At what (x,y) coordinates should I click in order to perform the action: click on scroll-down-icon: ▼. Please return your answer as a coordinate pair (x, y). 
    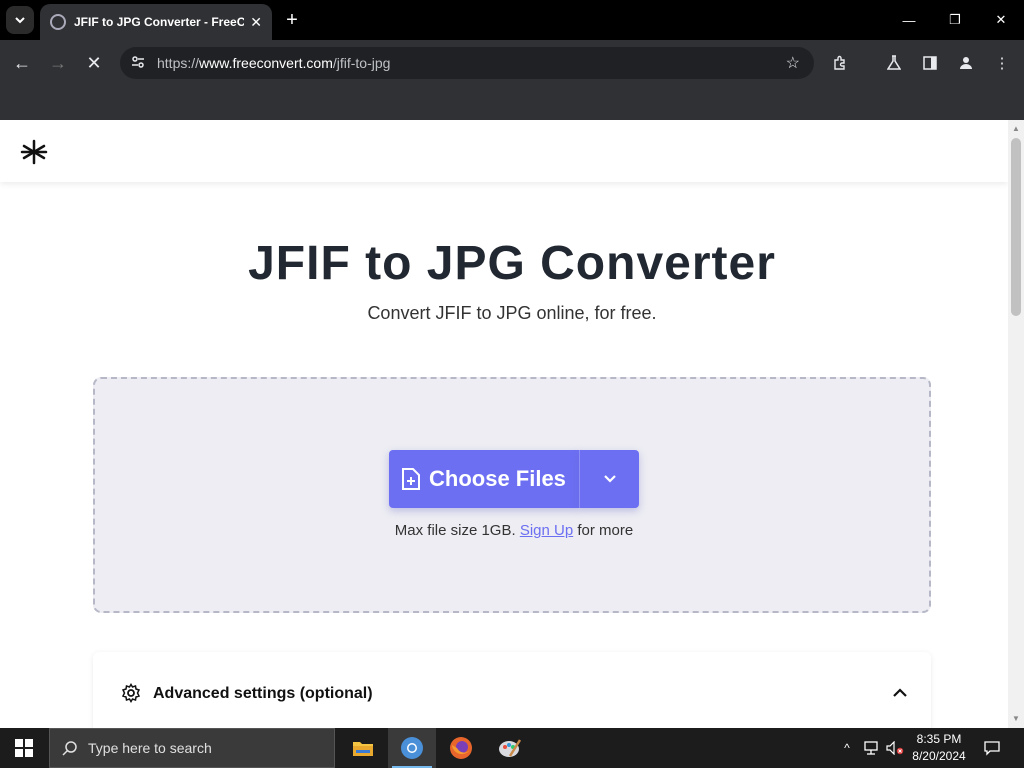
    Looking at the image, I should click on (1016, 718).